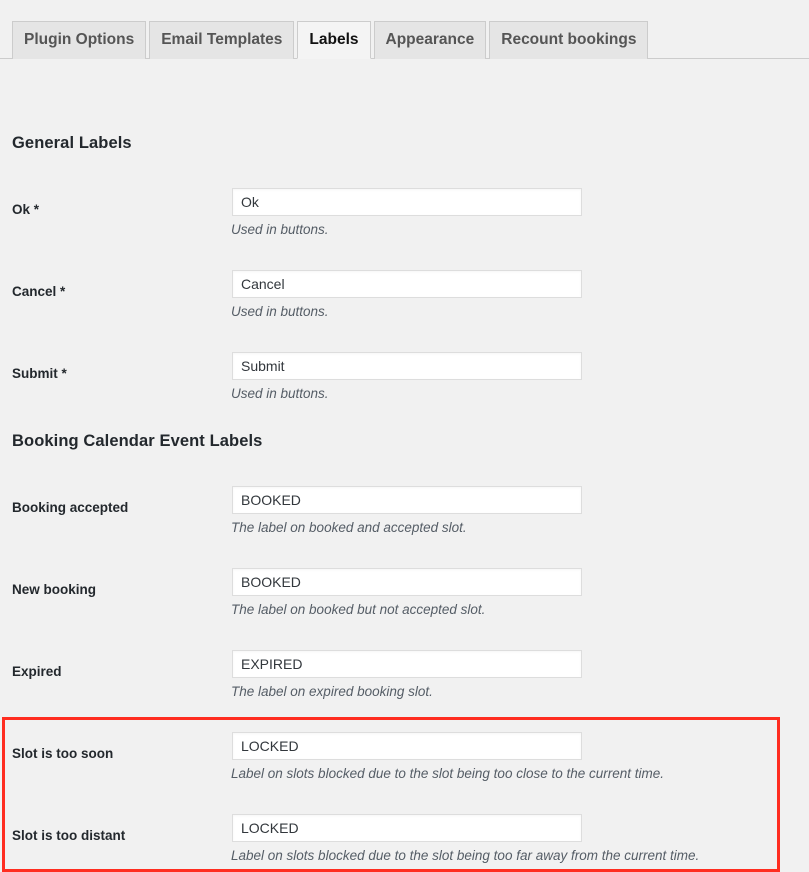  What do you see at coordinates (222, 40) in the screenshot?
I see `tab-email-templates: Email Templates` at bounding box center [222, 40].